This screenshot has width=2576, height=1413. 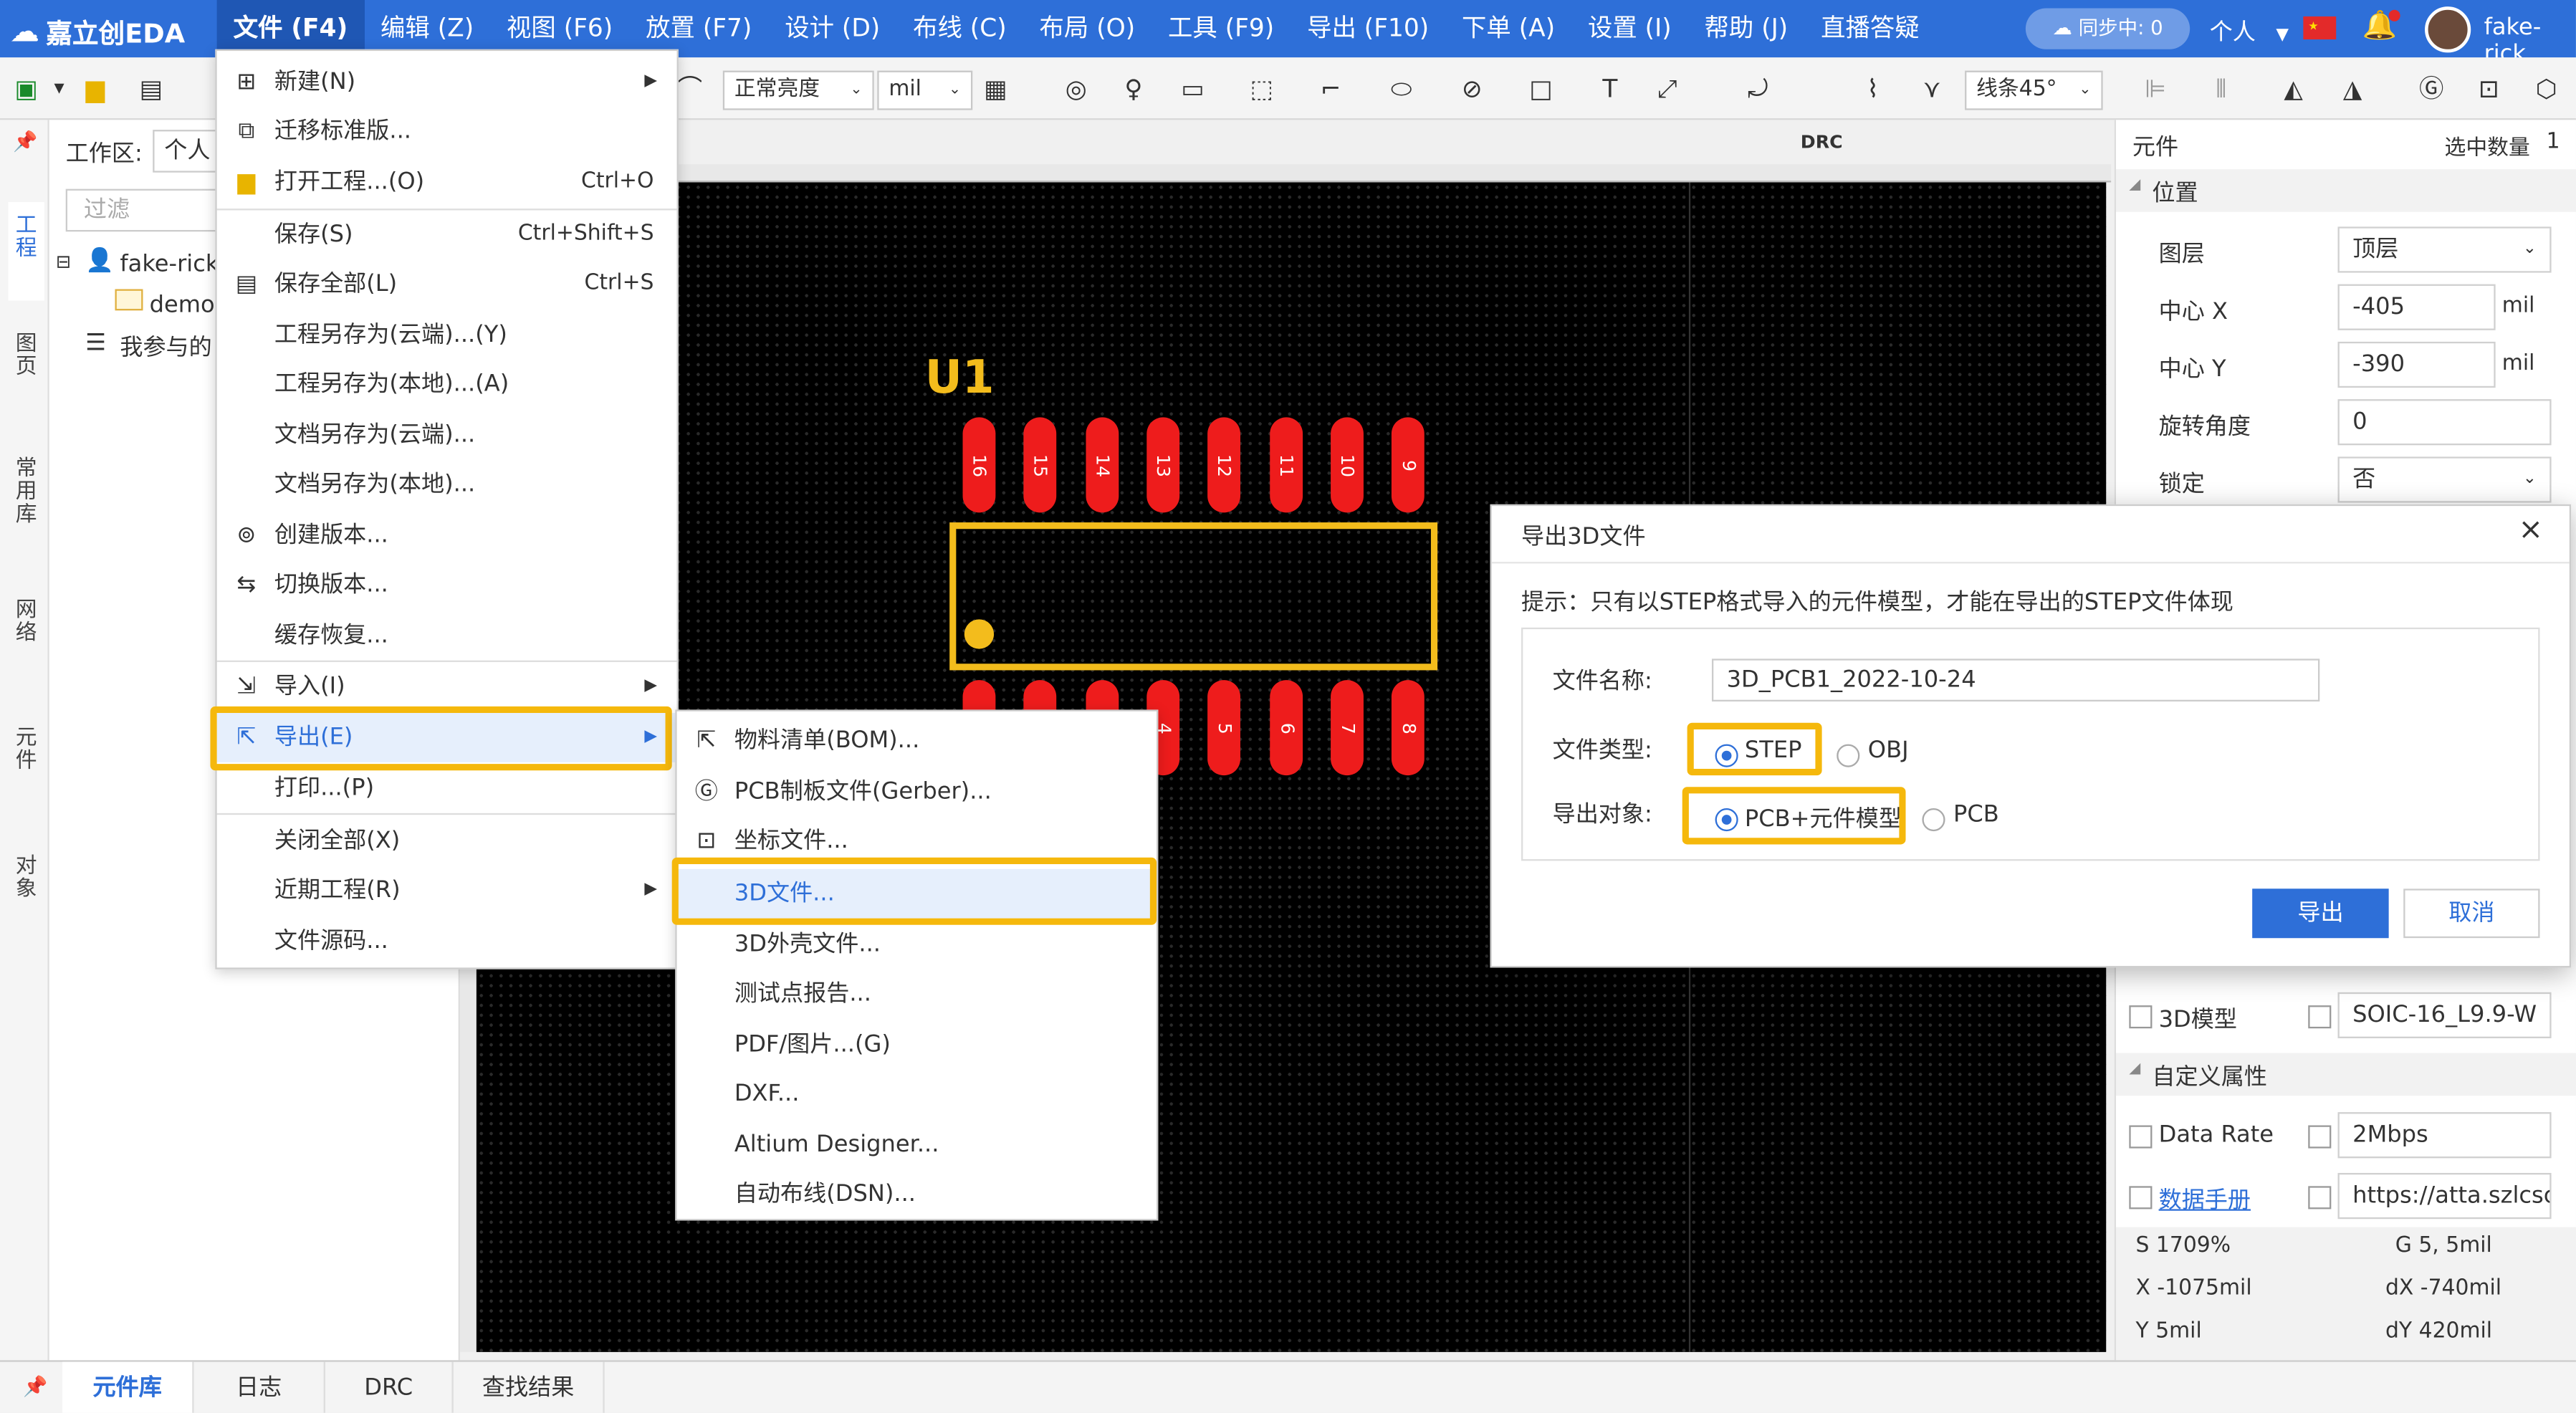 I want to click on menu-item-print: 打印...(P), so click(x=447, y=788).